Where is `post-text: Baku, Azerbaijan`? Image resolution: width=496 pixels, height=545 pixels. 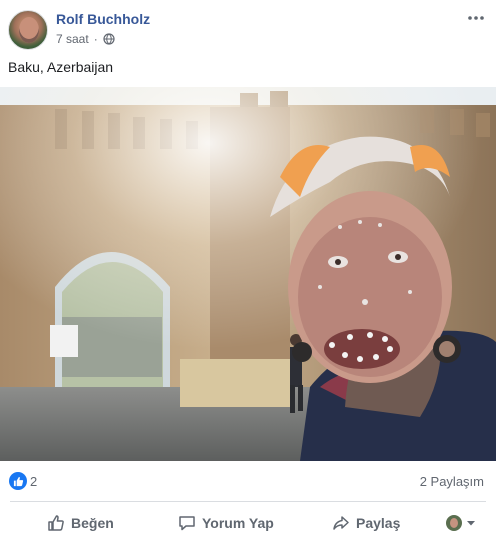 post-text: Baku, Azerbaijan is located at coordinates (61, 67).